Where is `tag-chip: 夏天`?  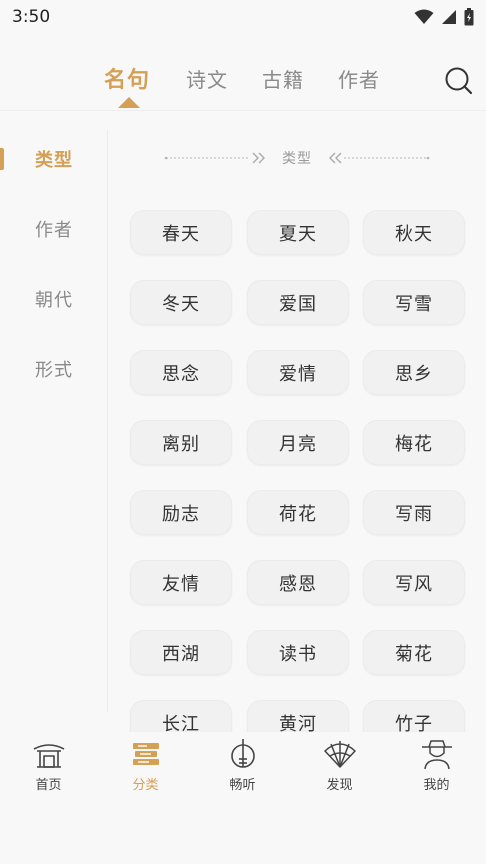 tag-chip: 夏天 is located at coordinates (298, 232).